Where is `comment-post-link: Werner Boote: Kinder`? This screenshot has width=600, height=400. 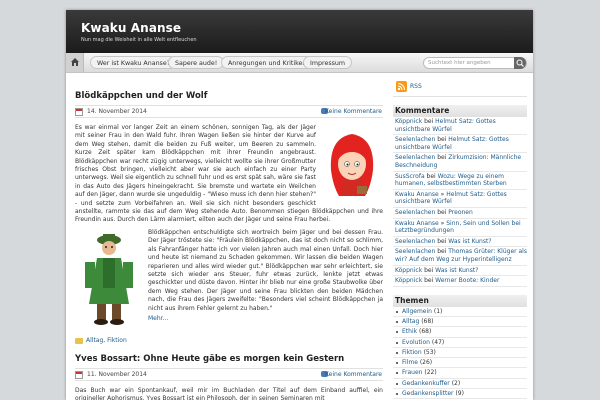 comment-post-link: Werner Boote: Kinder is located at coordinates (467, 280).